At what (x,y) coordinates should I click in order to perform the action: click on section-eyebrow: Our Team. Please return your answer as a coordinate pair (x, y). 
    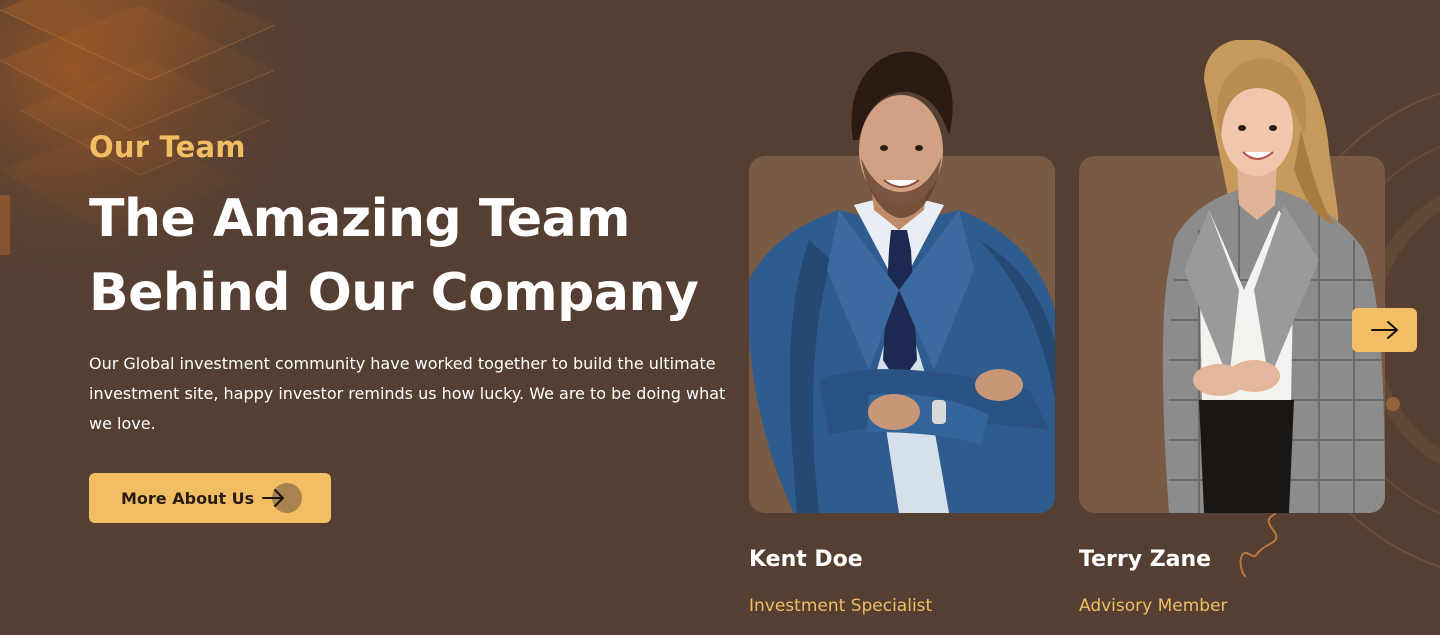
    Looking at the image, I should click on (167, 147).